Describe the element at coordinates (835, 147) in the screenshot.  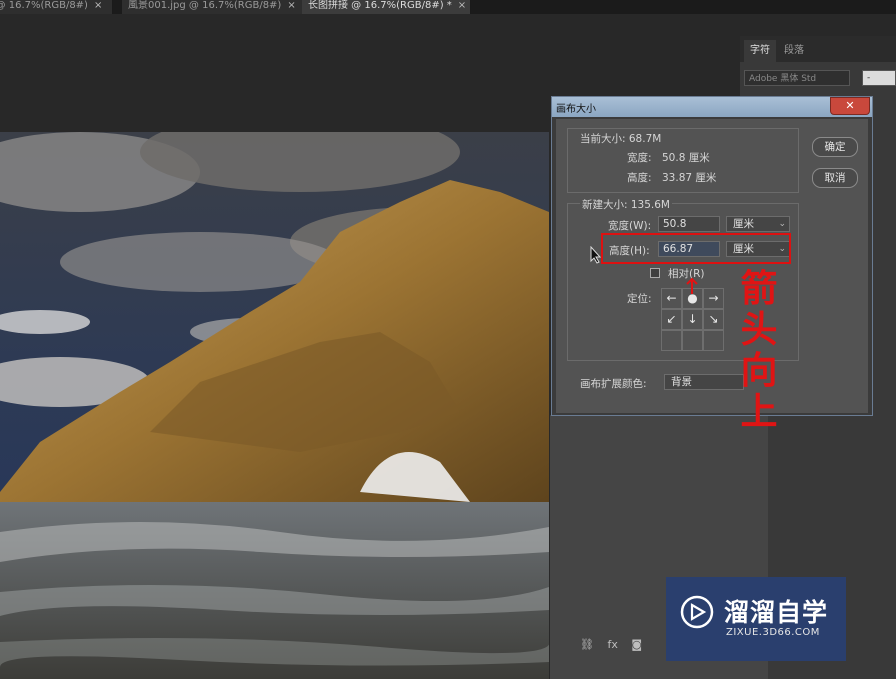
I see `ok-button: 确定` at that location.